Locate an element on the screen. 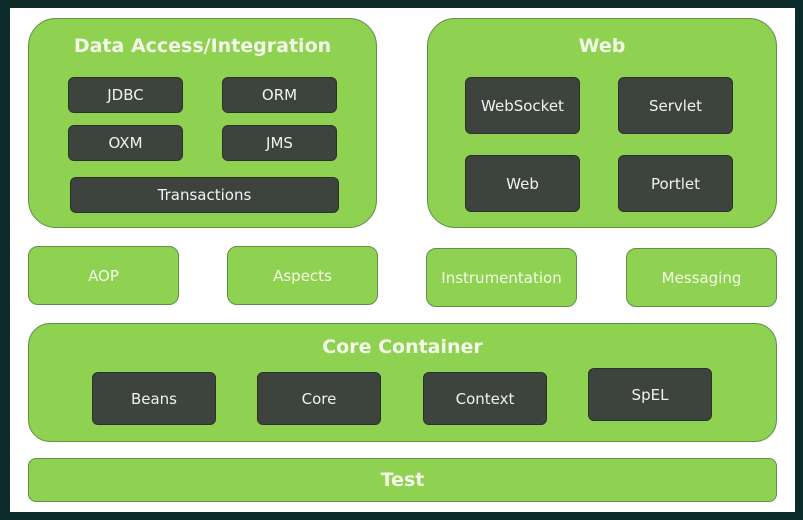  component-portlet: Portlet is located at coordinates (675, 183).